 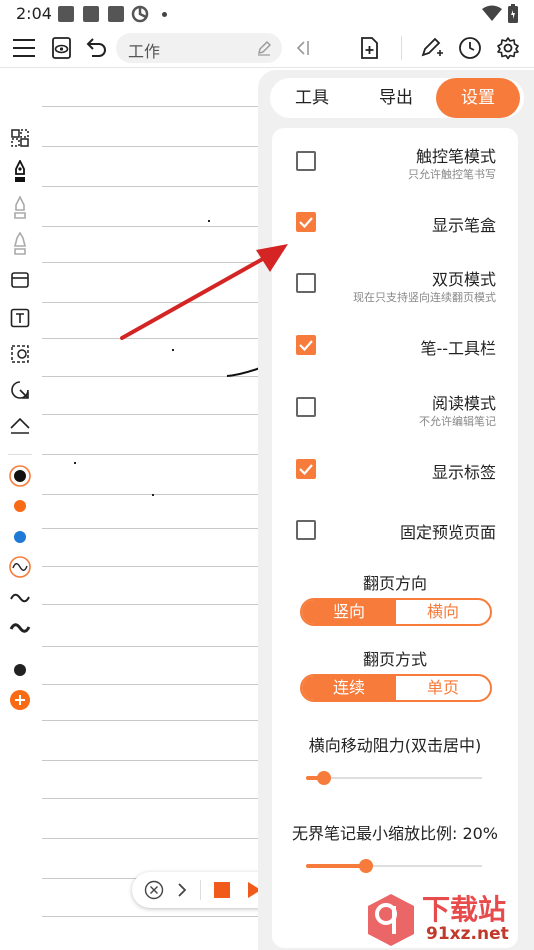 What do you see at coordinates (312, 98) in the screenshot?
I see `tab-tools: 工具` at bounding box center [312, 98].